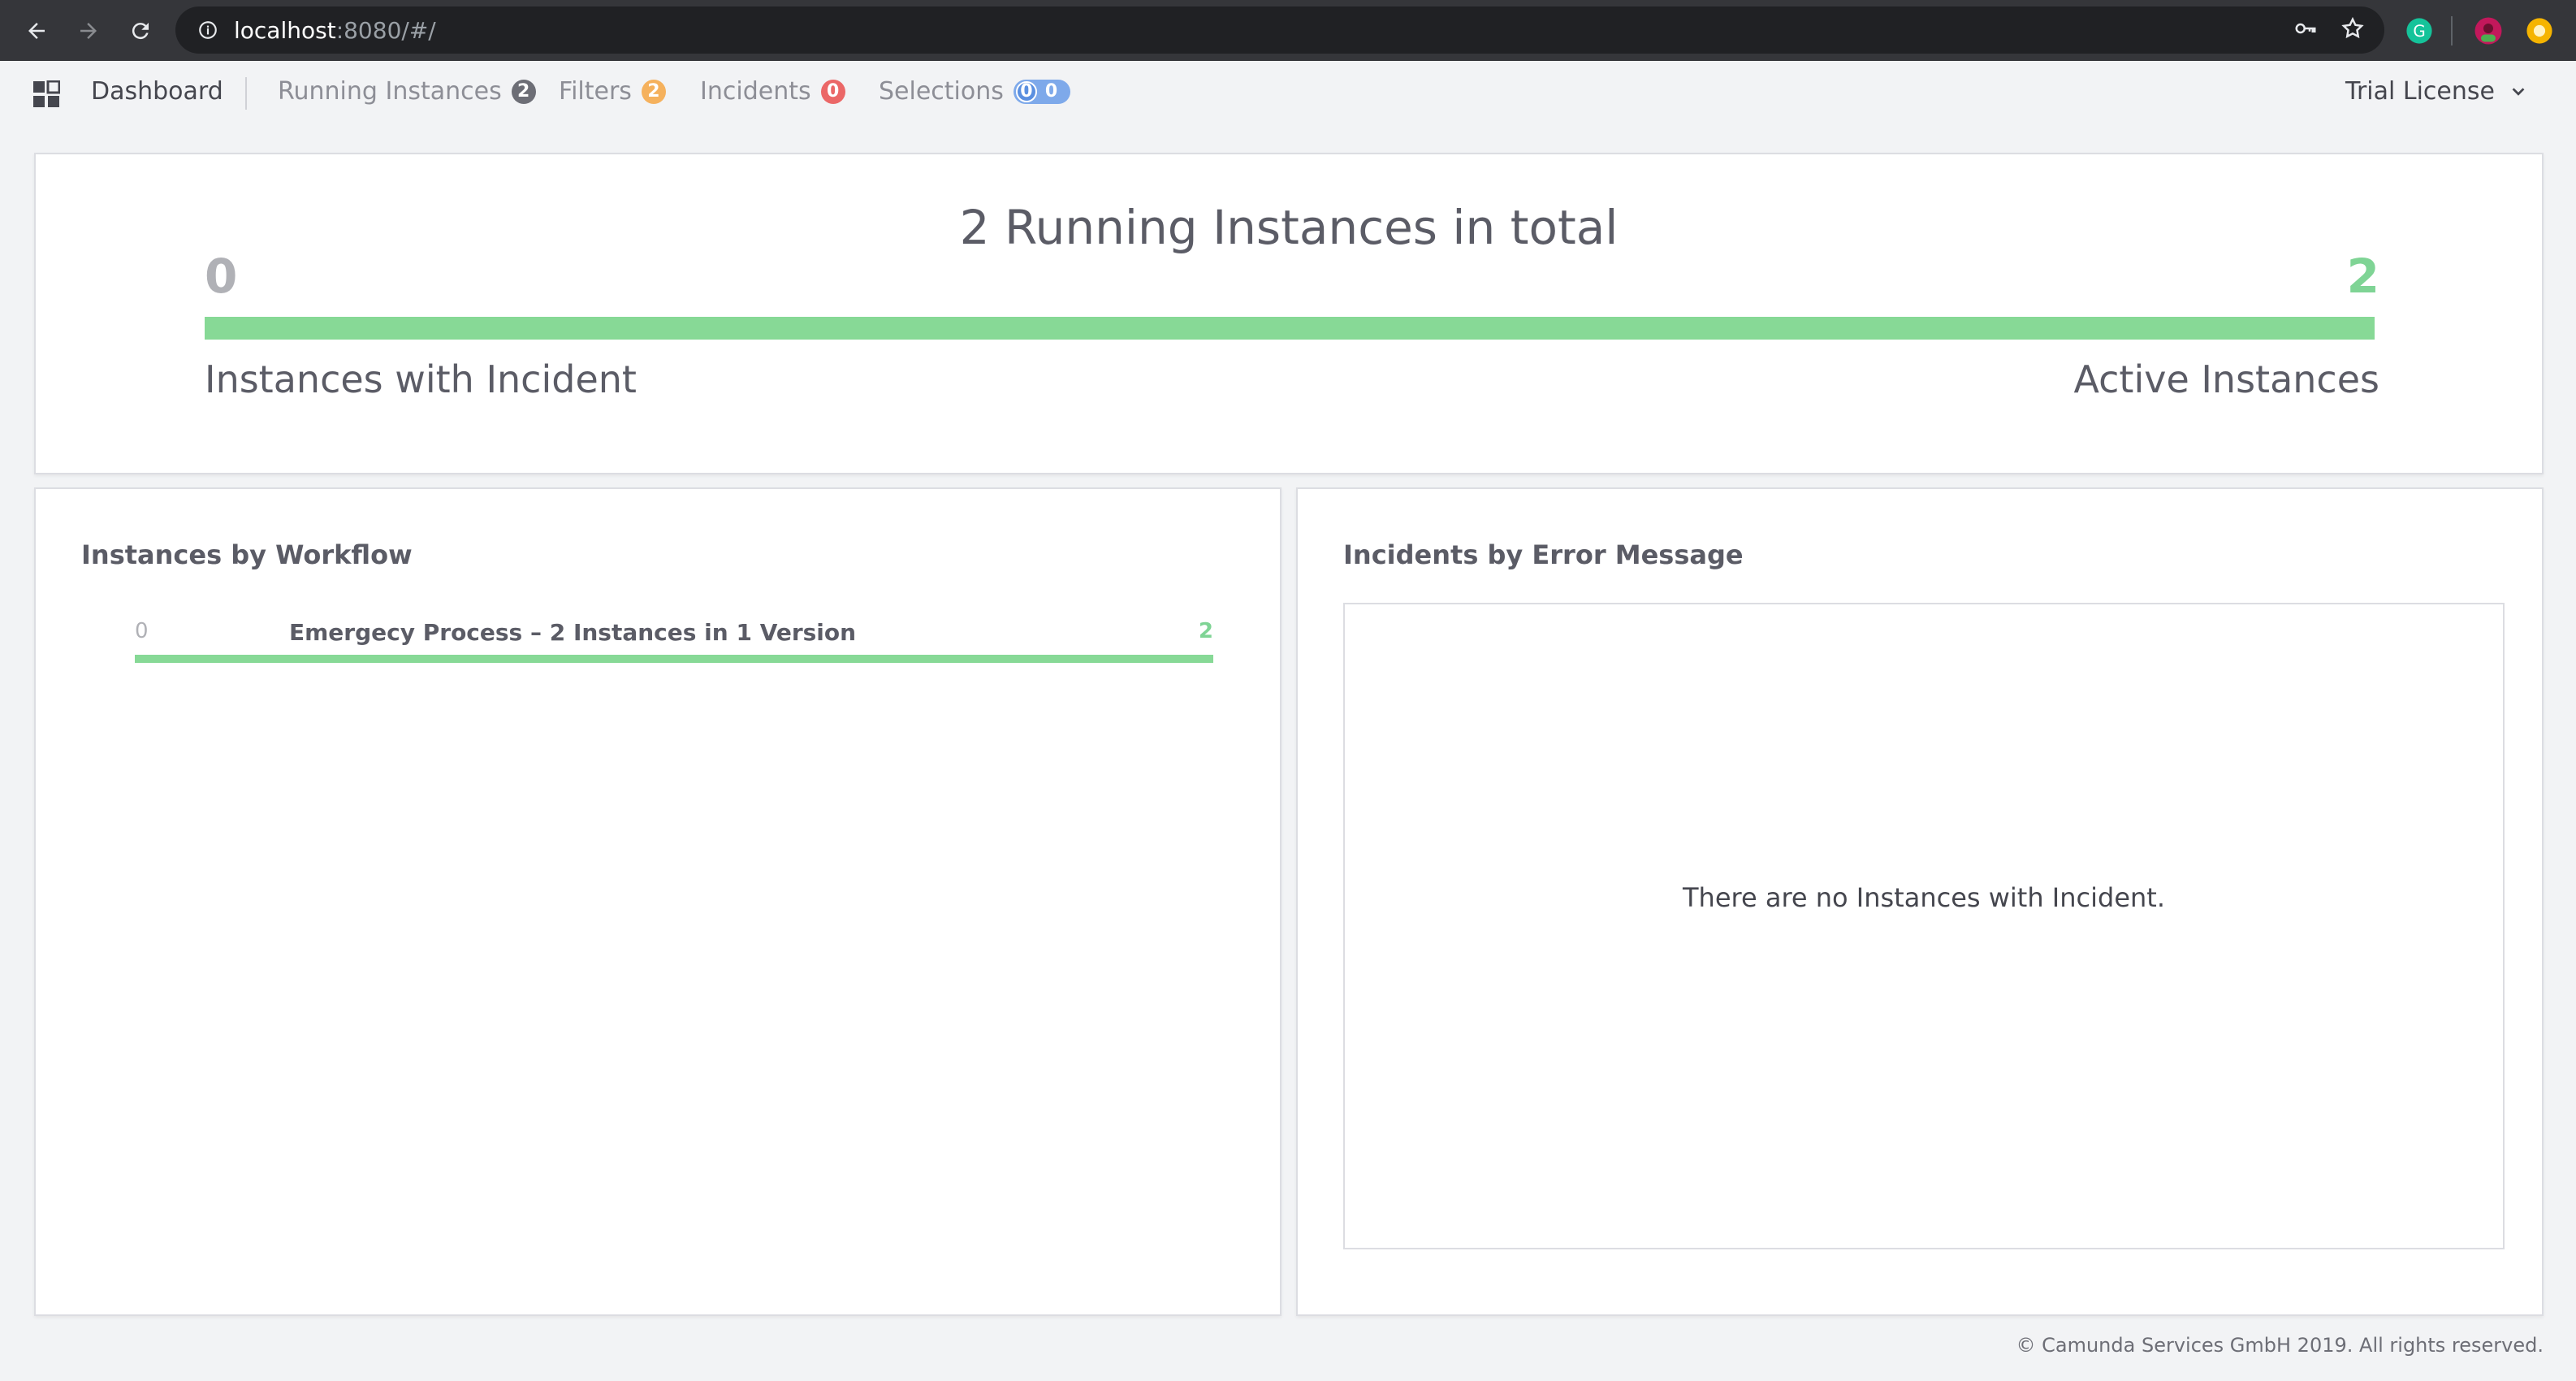  I want to click on bookmark-star-icon, so click(2353, 30).